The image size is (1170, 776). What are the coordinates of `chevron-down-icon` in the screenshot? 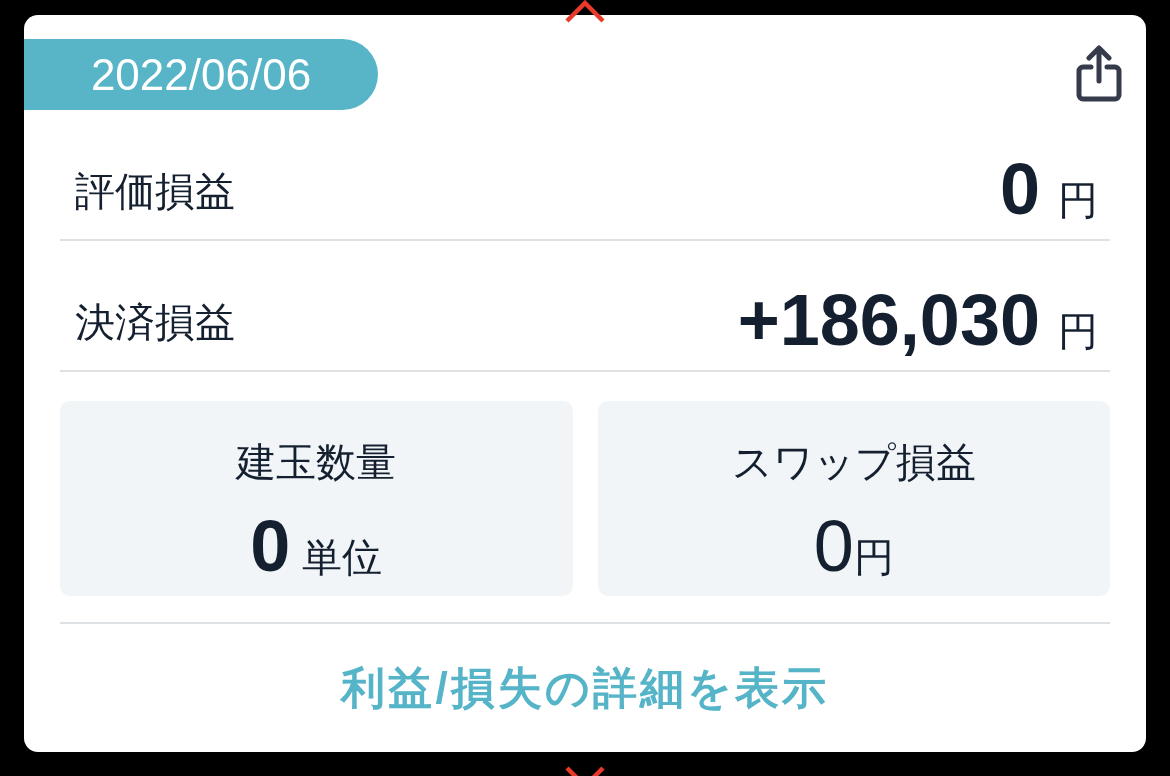 It's located at (585, 771).